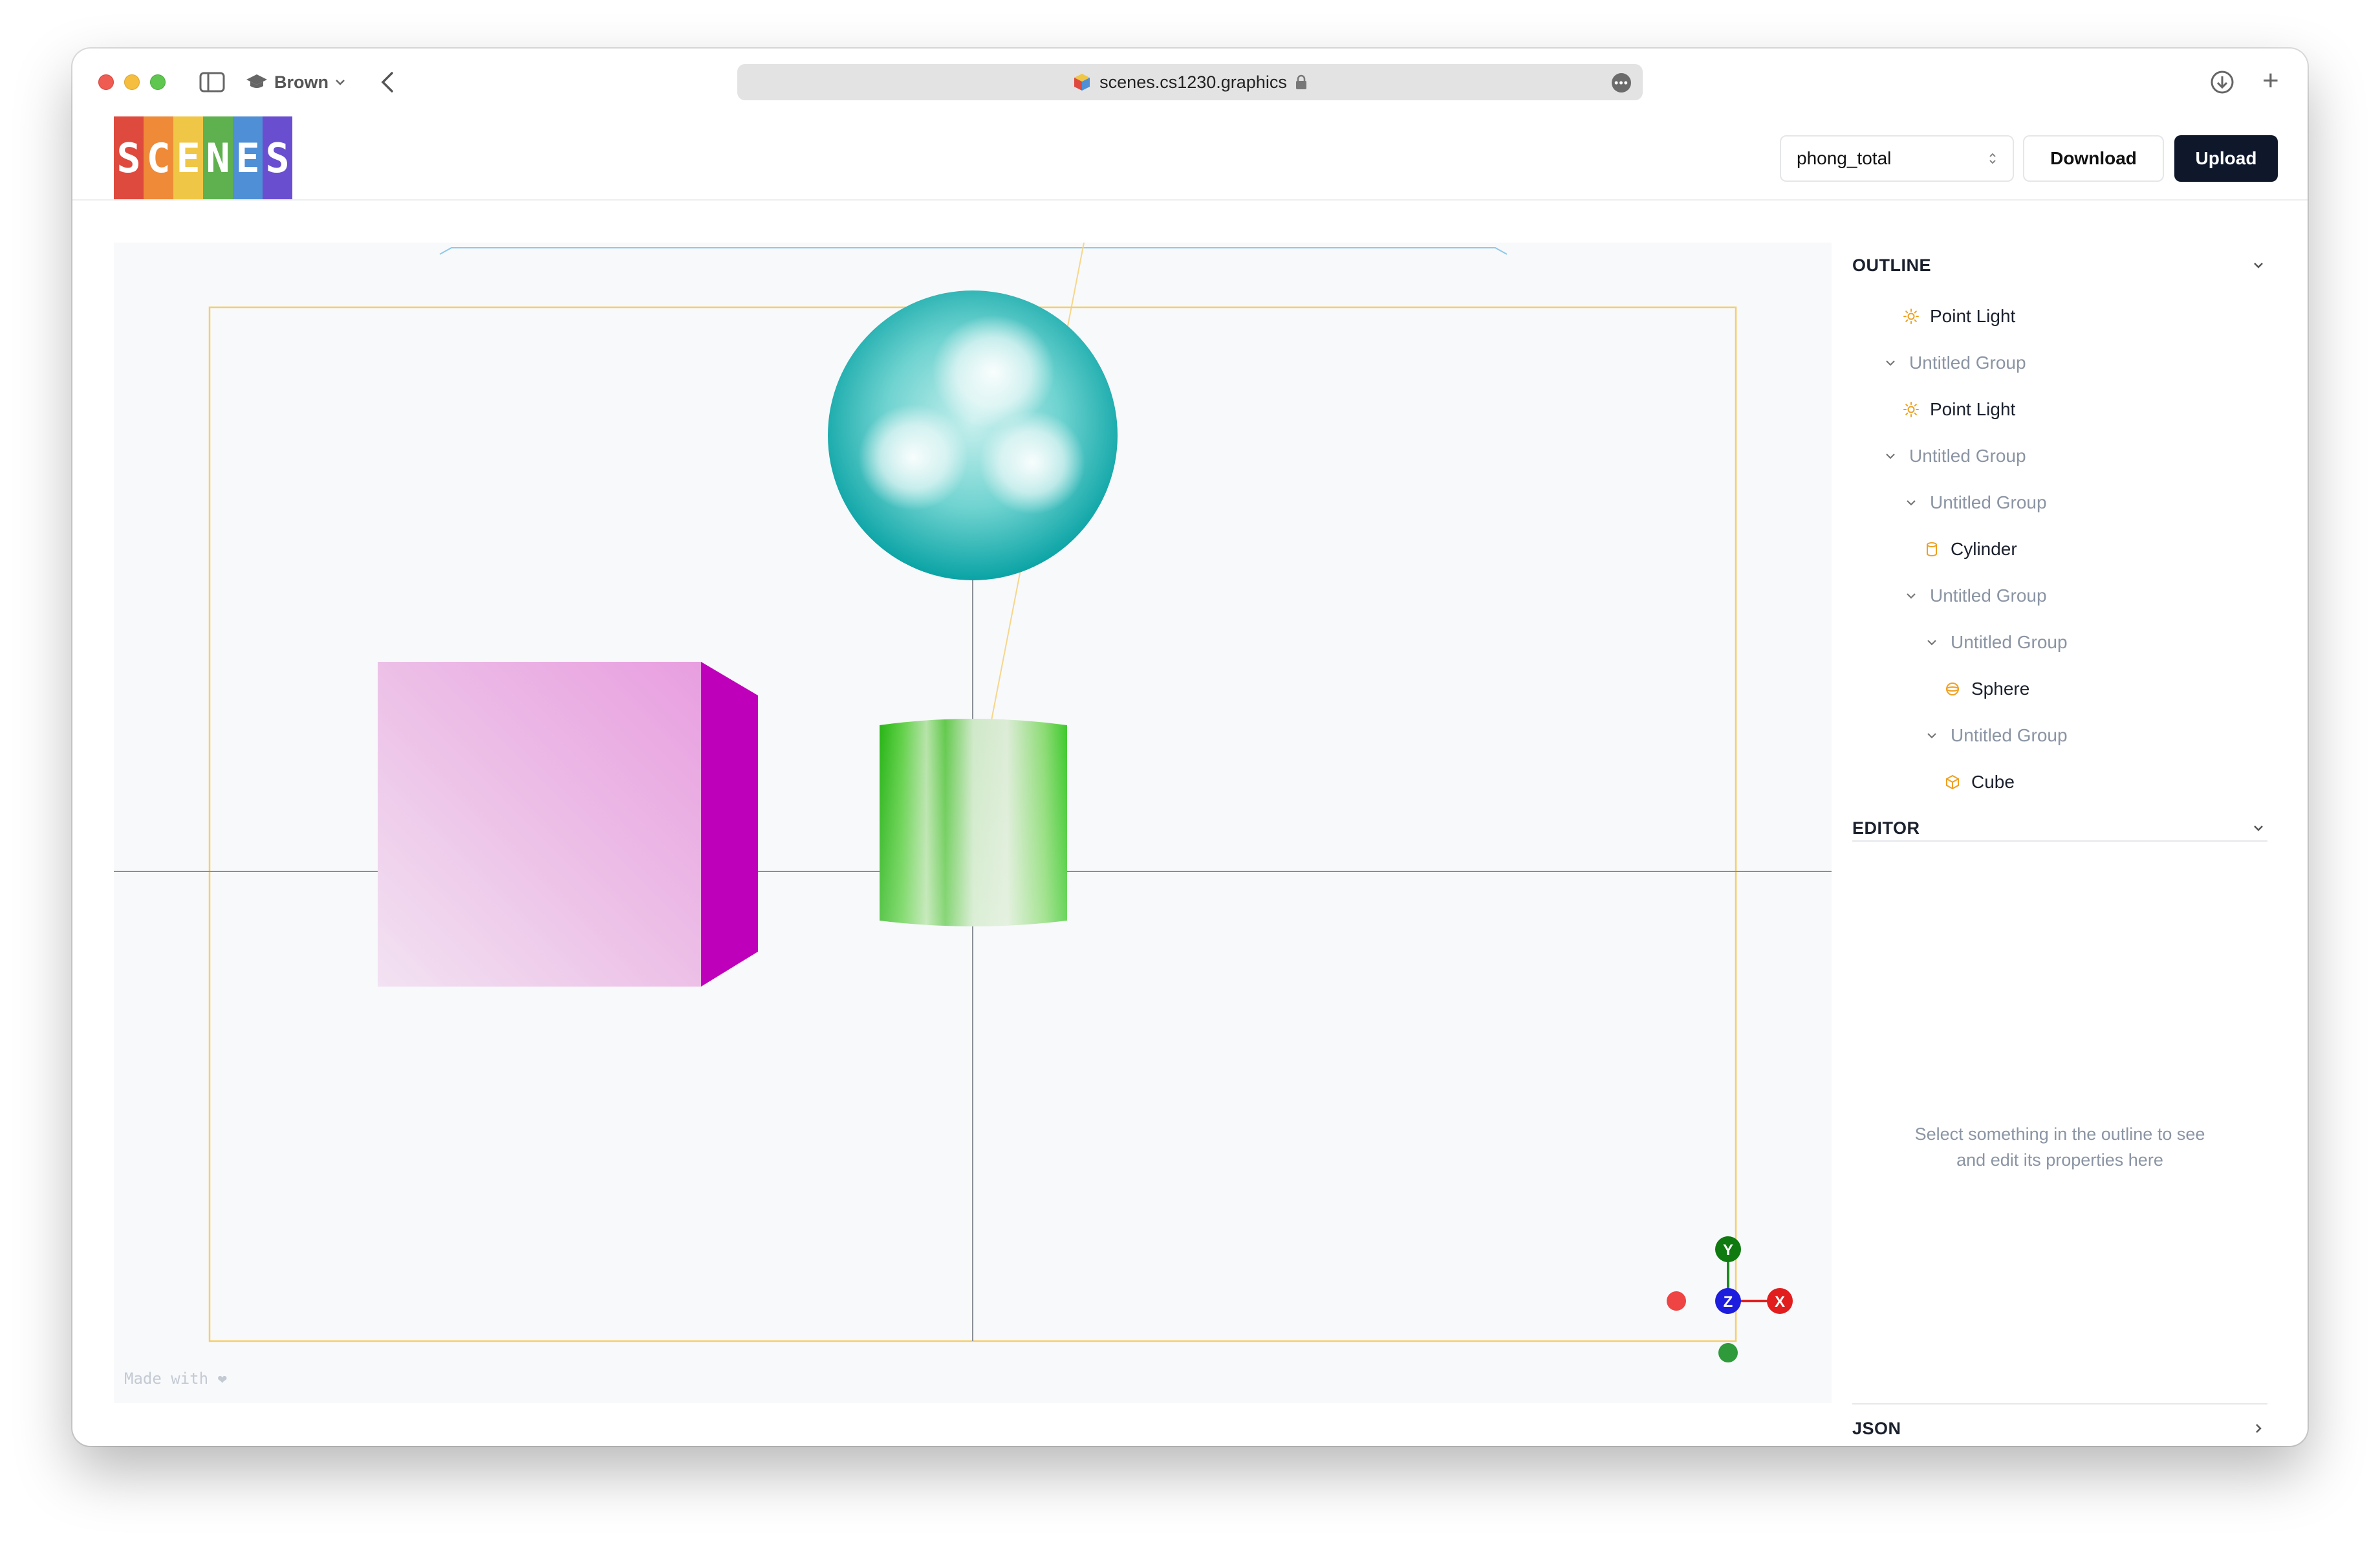 This screenshot has width=2380, height=1541. I want to click on outline-item-label: Sphere, so click(2000, 689).